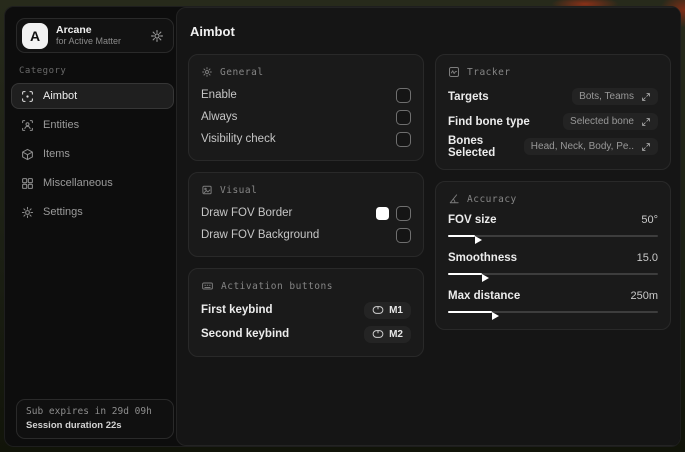  What do you see at coordinates (553, 227) in the screenshot?
I see `accuracy-row-fov-size: FOV size 50°` at bounding box center [553, 227].